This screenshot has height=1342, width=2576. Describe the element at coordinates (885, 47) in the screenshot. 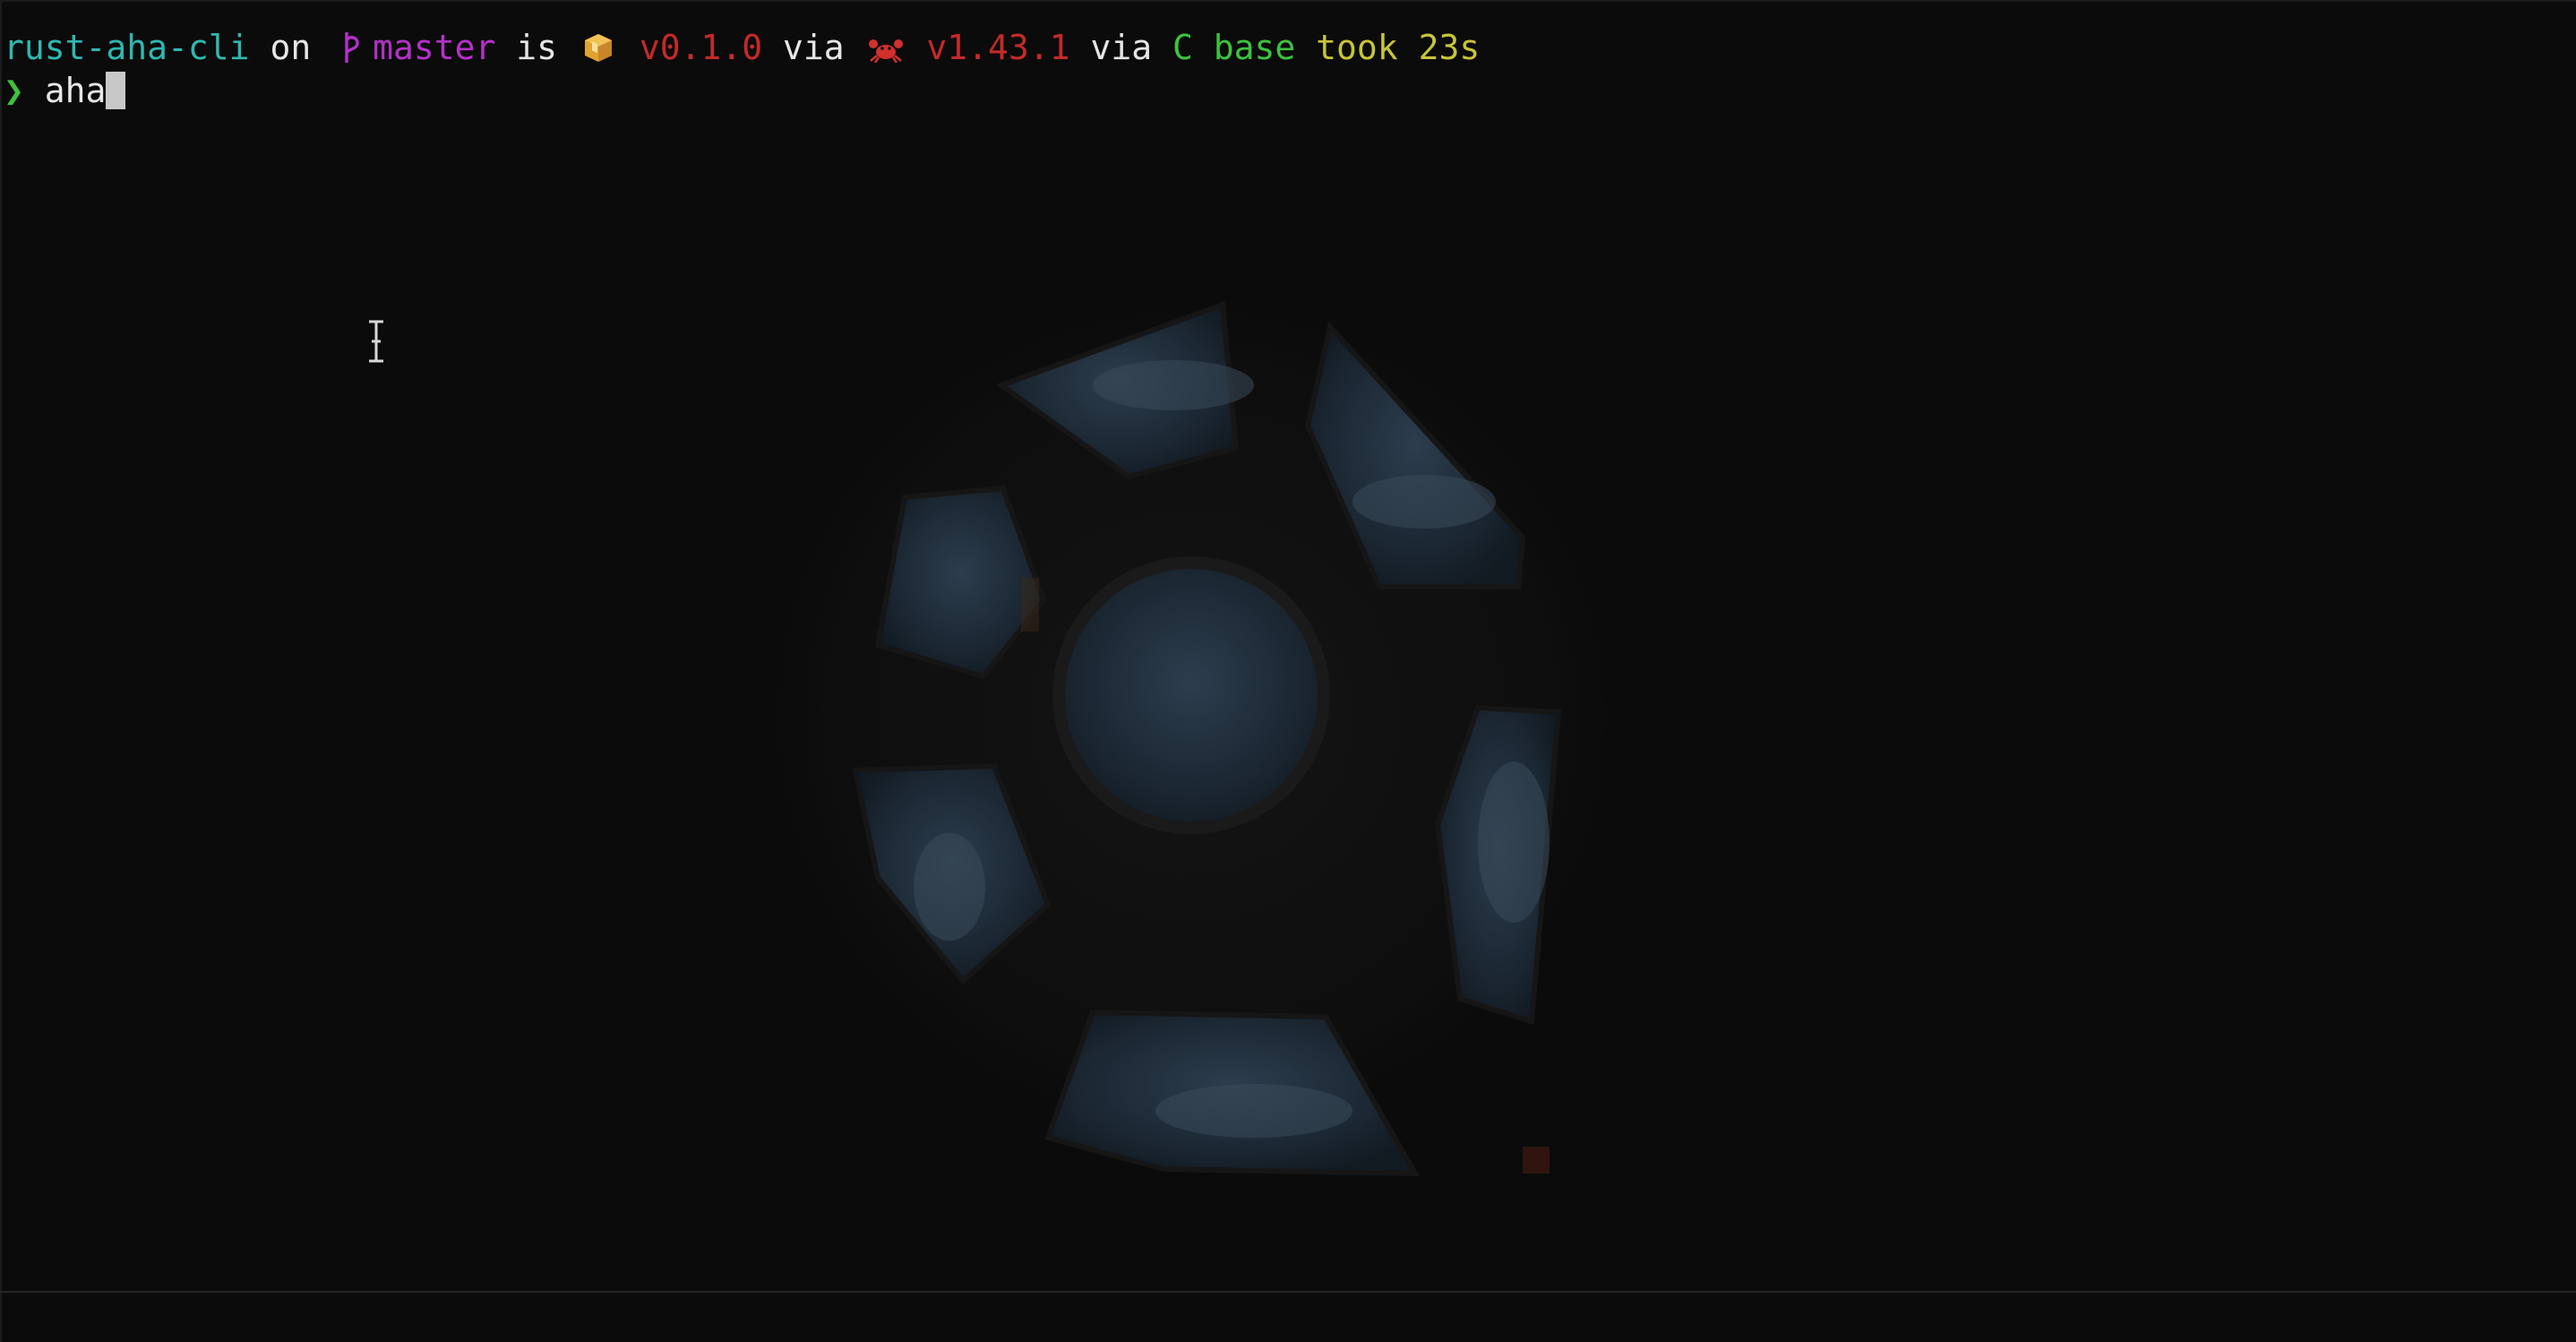

I see `crab-icon` at that location.